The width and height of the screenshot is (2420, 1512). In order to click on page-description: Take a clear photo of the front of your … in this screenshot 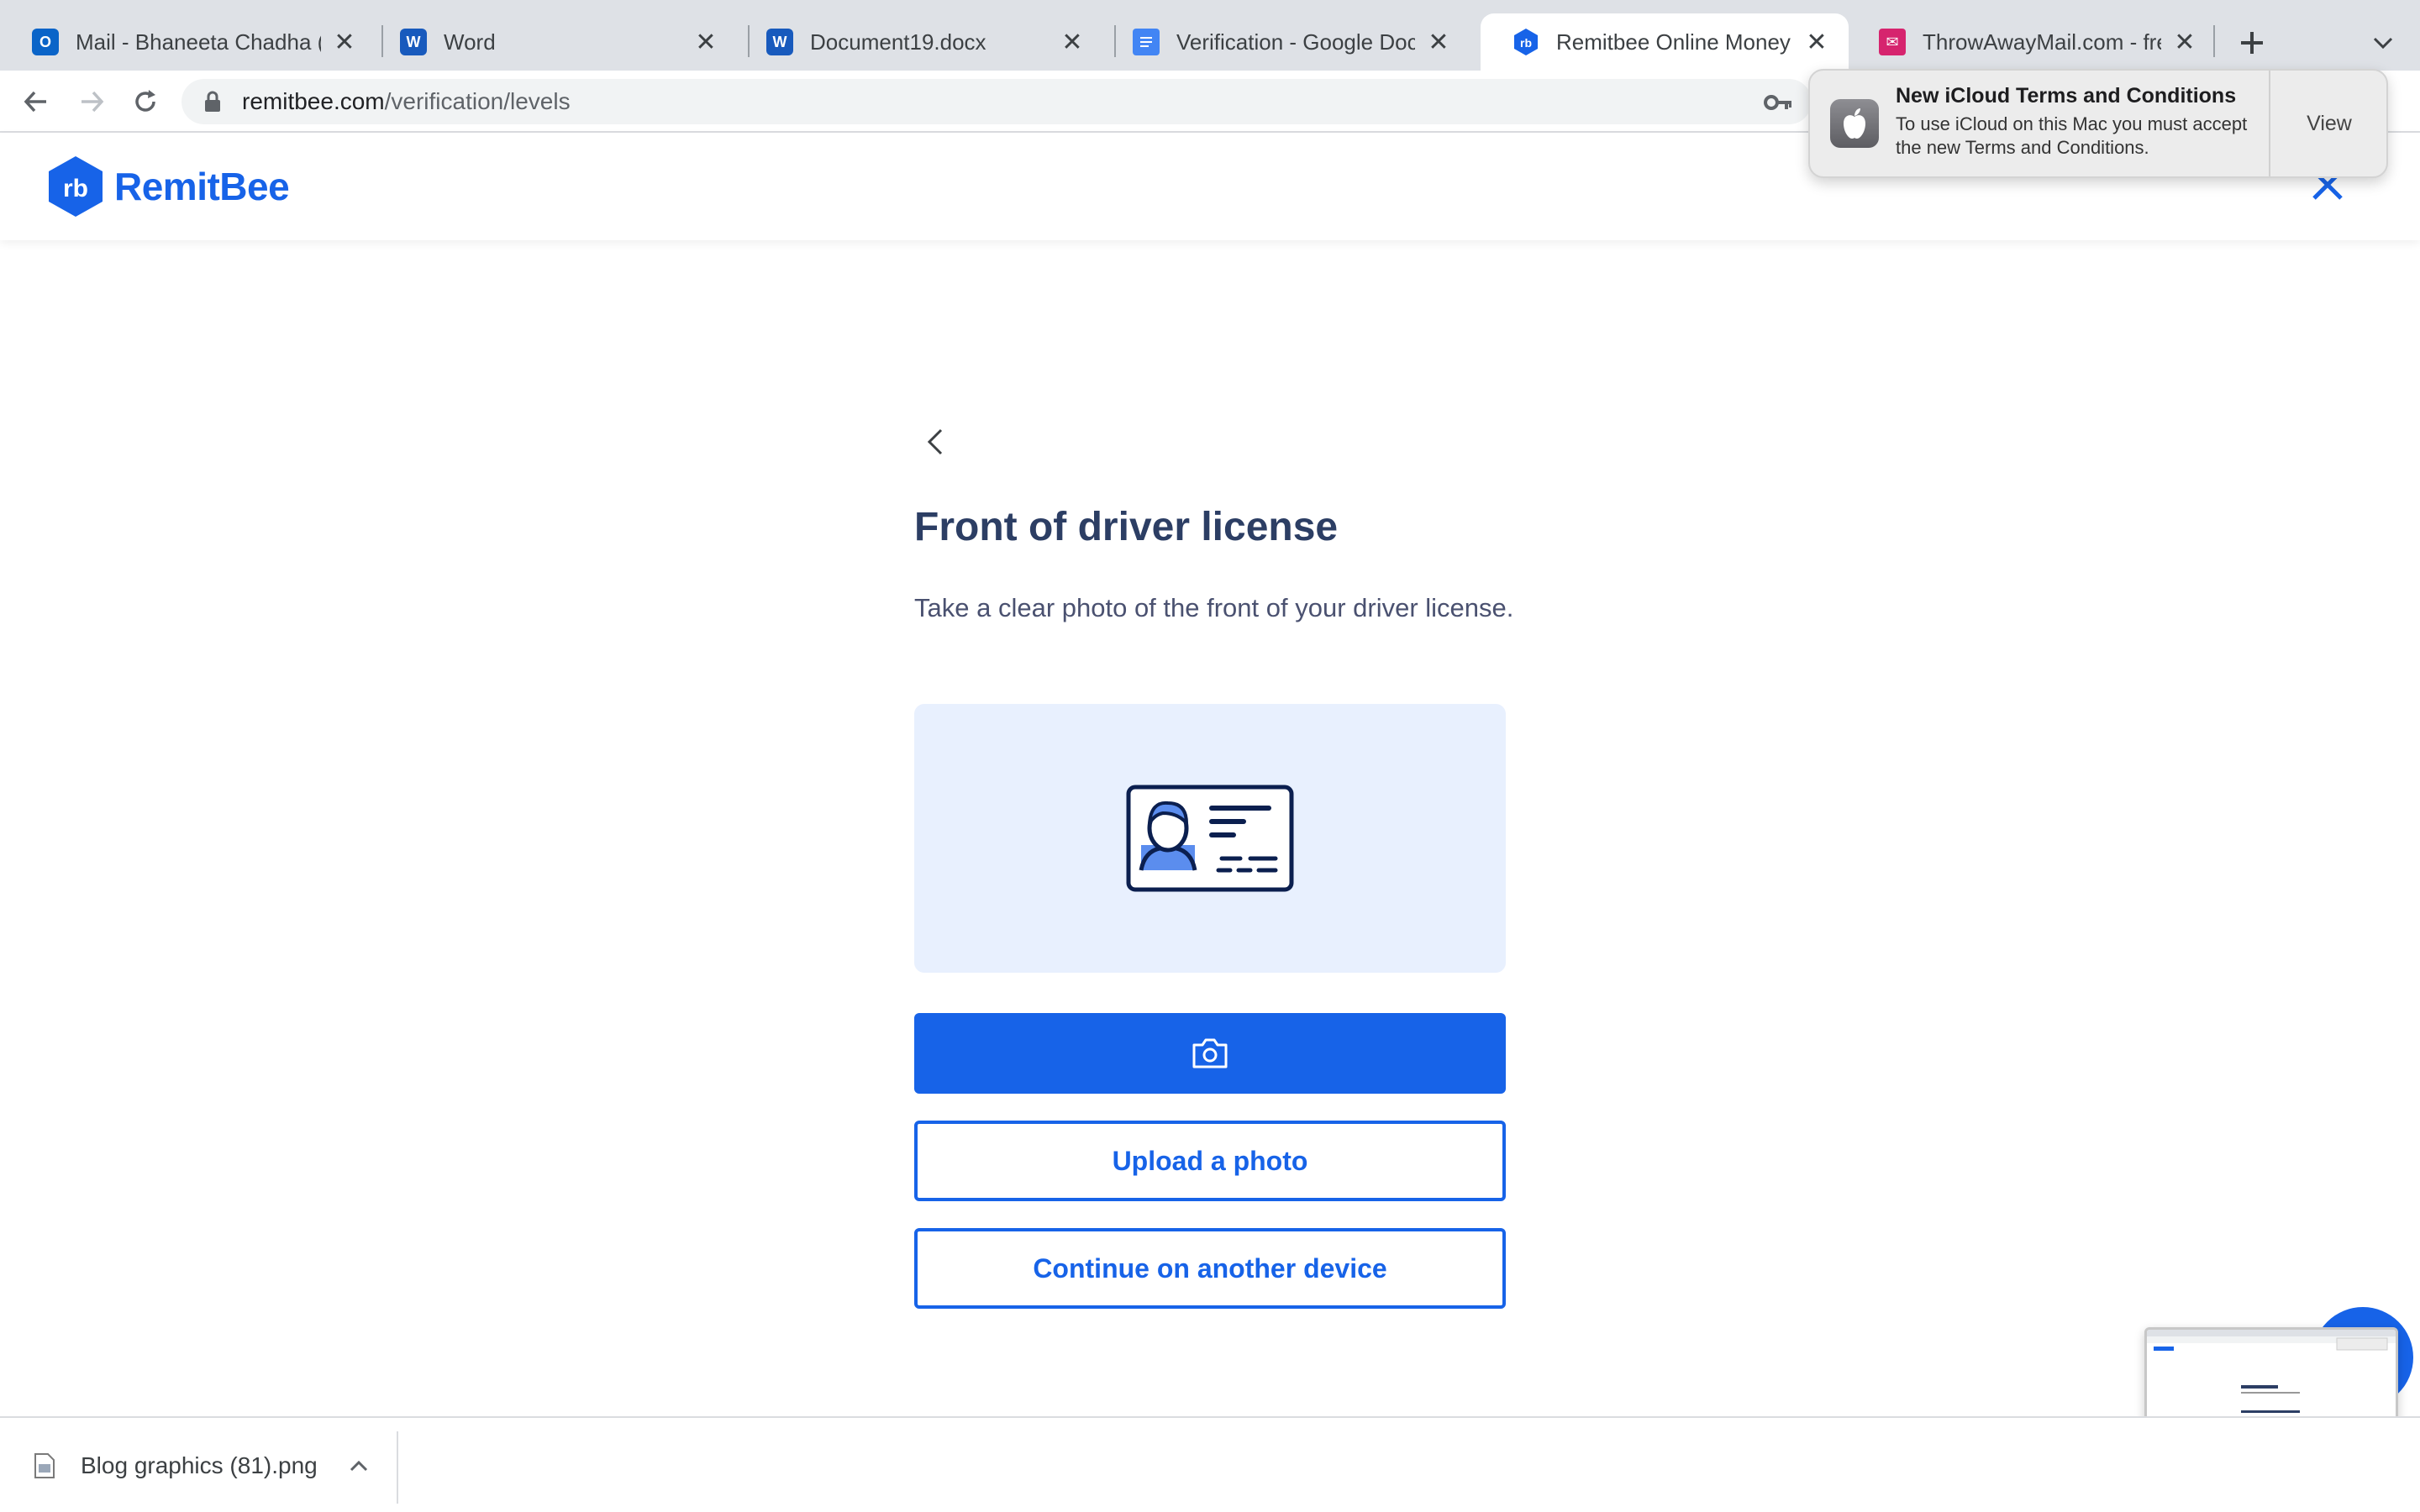, I will do `click(1214, 607)`.